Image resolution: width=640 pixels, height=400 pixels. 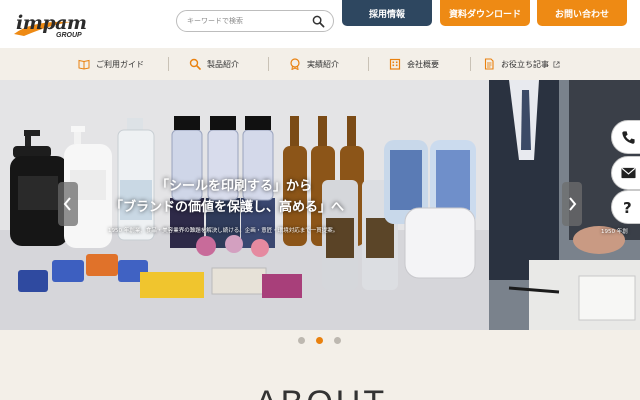 What do you see at coordinates (227, 207) in the screenshot?
I see `hero-headline-line2: 「ブランドの価値を保護し、高める」へ` at bounding box center [227, 207].